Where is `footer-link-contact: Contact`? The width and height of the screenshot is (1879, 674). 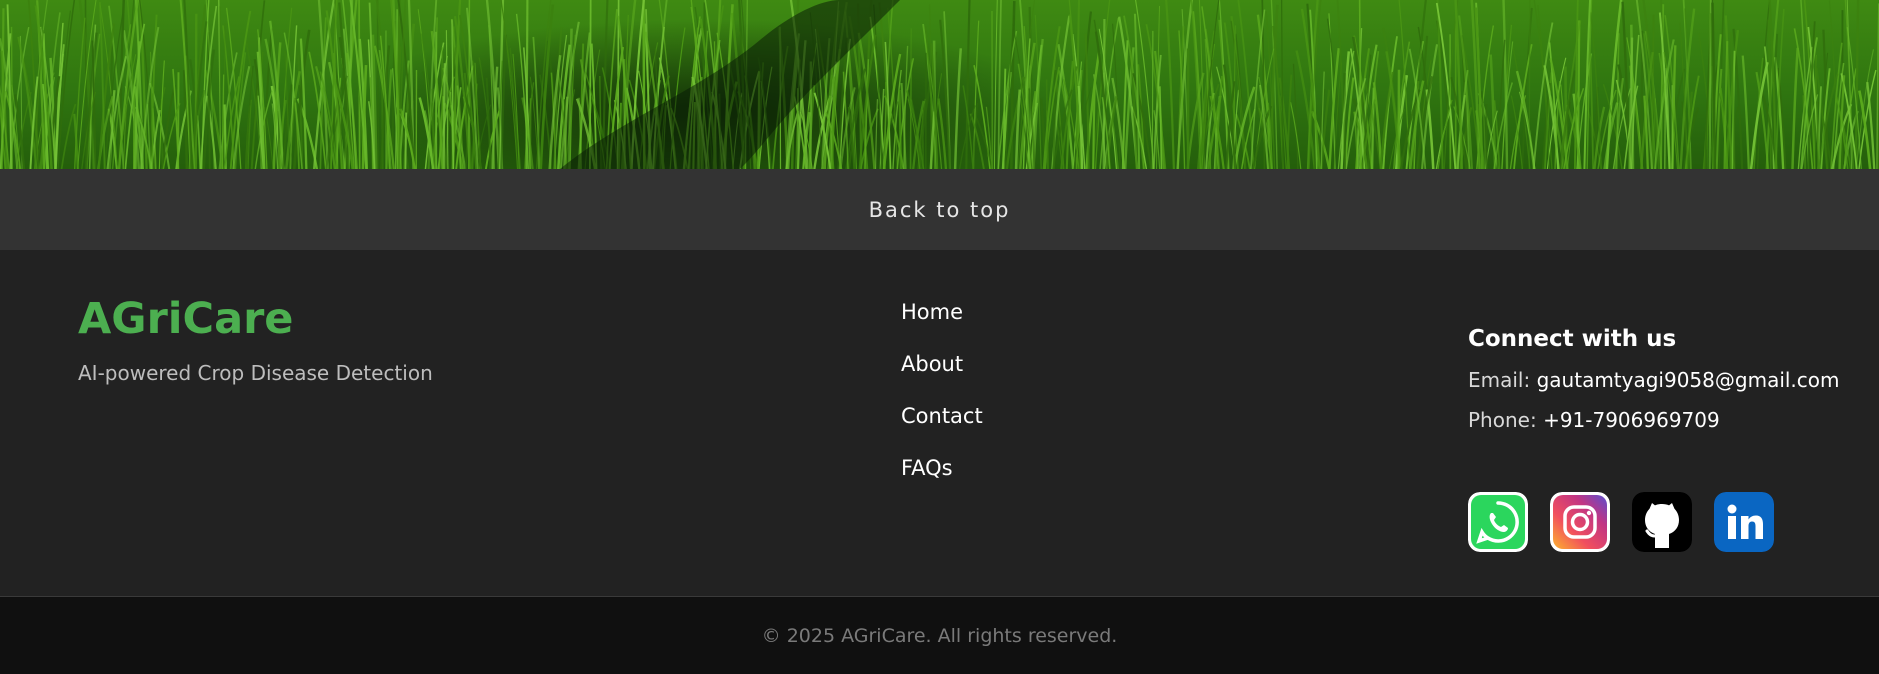
footer-link-contact: Contact is located at coordinates (942, 430).